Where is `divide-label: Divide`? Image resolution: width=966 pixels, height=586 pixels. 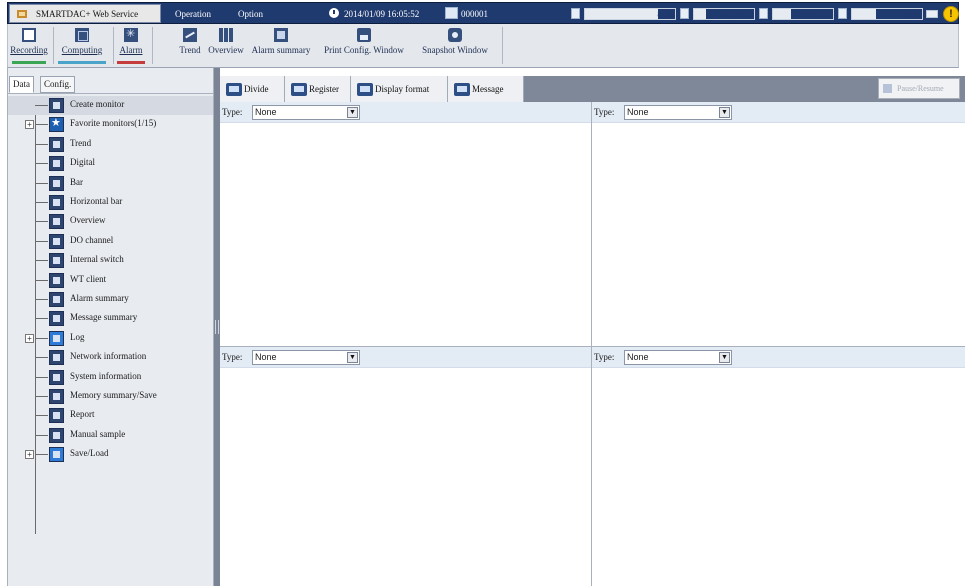 divide-label: Divide is located at coordinates (256, 89).